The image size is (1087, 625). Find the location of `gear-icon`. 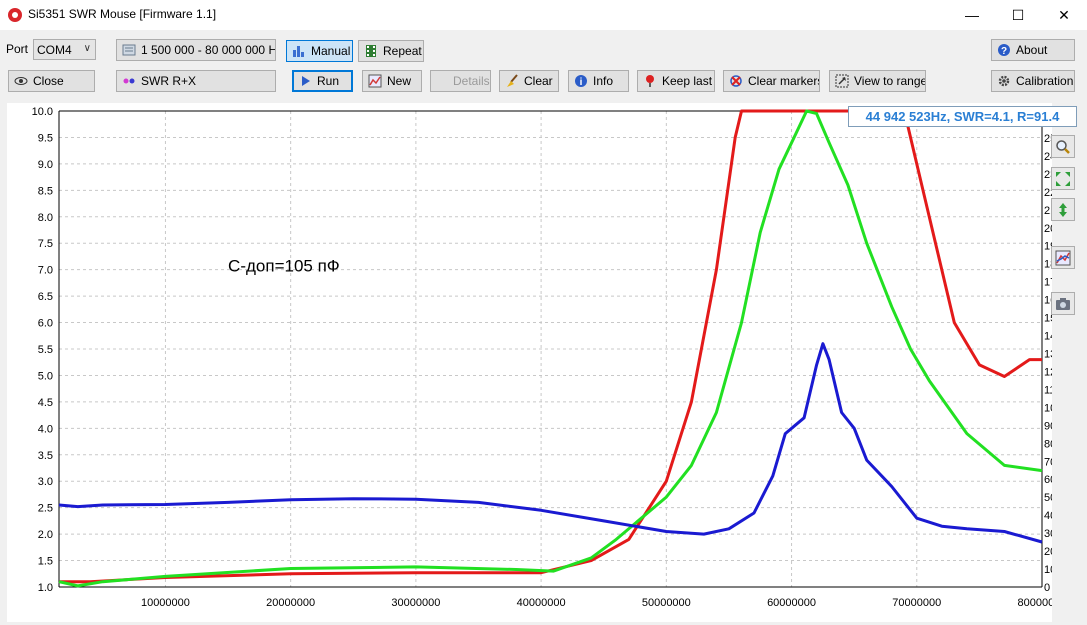

gear-icon is located at coordinates (1004, 81).